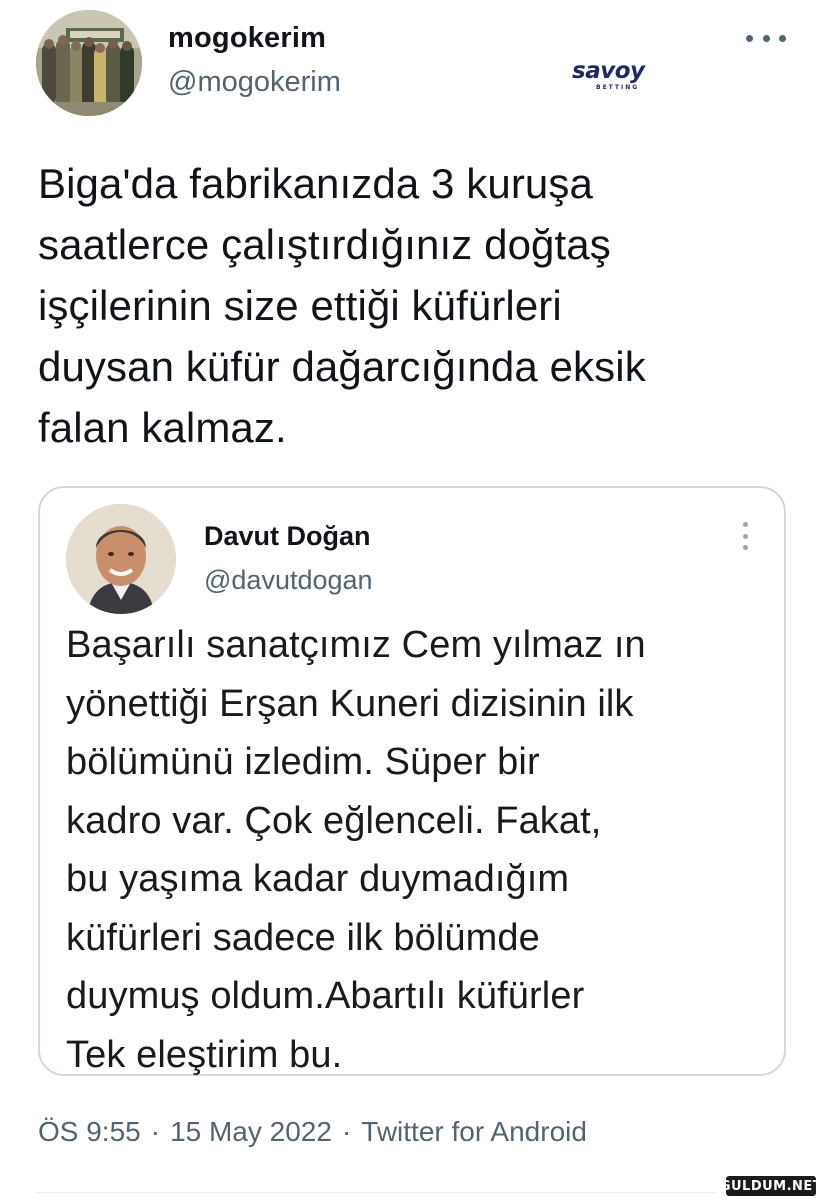 The height and width of the screenshot is (1200, 825). I want to click on site-watermark: GULDUM.NET, so click(771, 1186).